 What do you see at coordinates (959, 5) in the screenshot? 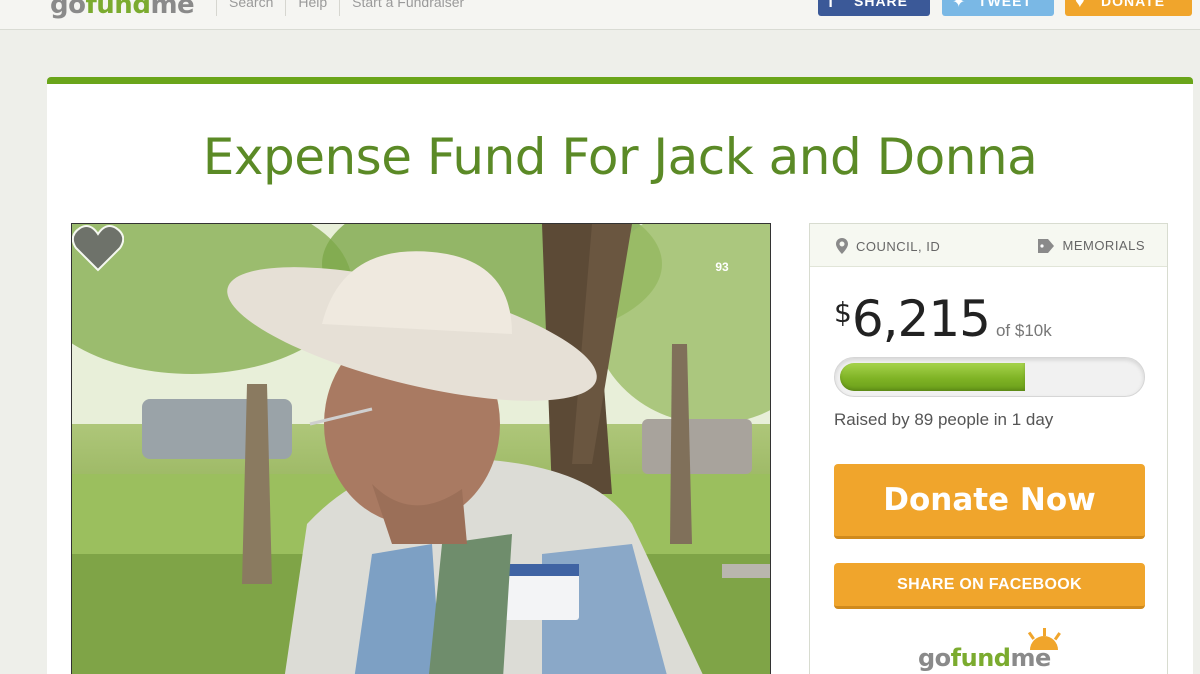
I see `twitter-bird-icon: ✦` at bounding box center [959, 5].